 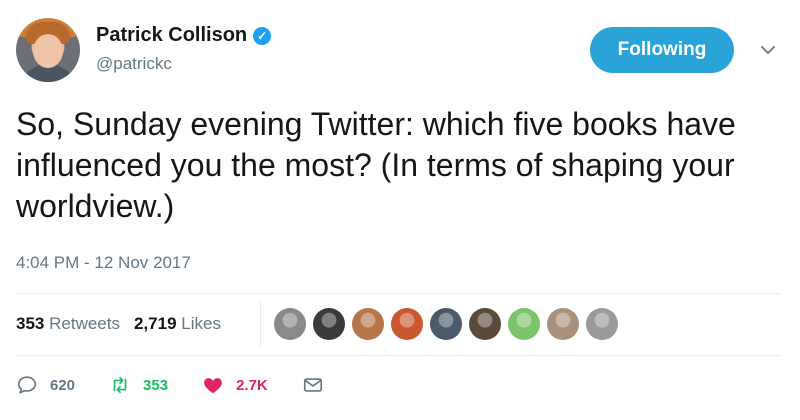 I want to click on likes-count: 2,719, so click(x=155, y=323).